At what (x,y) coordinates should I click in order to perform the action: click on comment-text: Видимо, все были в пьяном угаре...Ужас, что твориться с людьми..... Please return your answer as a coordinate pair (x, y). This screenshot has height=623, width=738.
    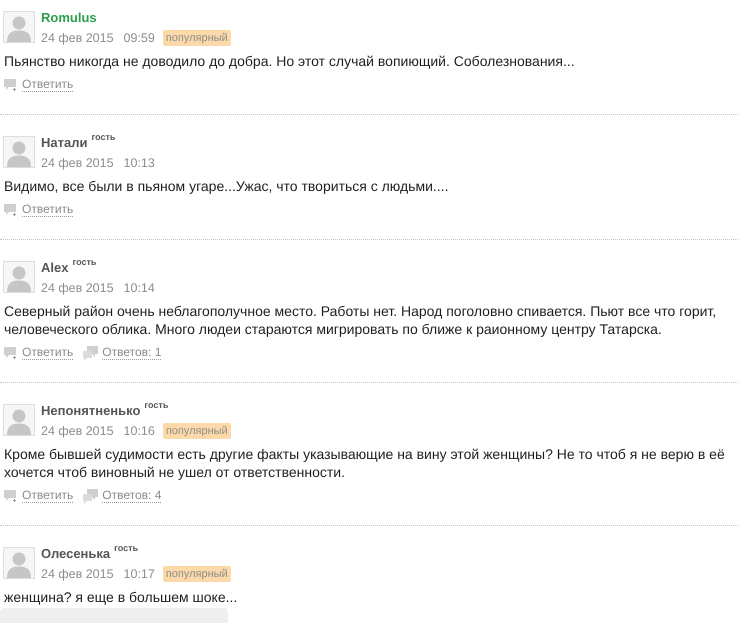
    Looking at the image, I should click on (227, 186).